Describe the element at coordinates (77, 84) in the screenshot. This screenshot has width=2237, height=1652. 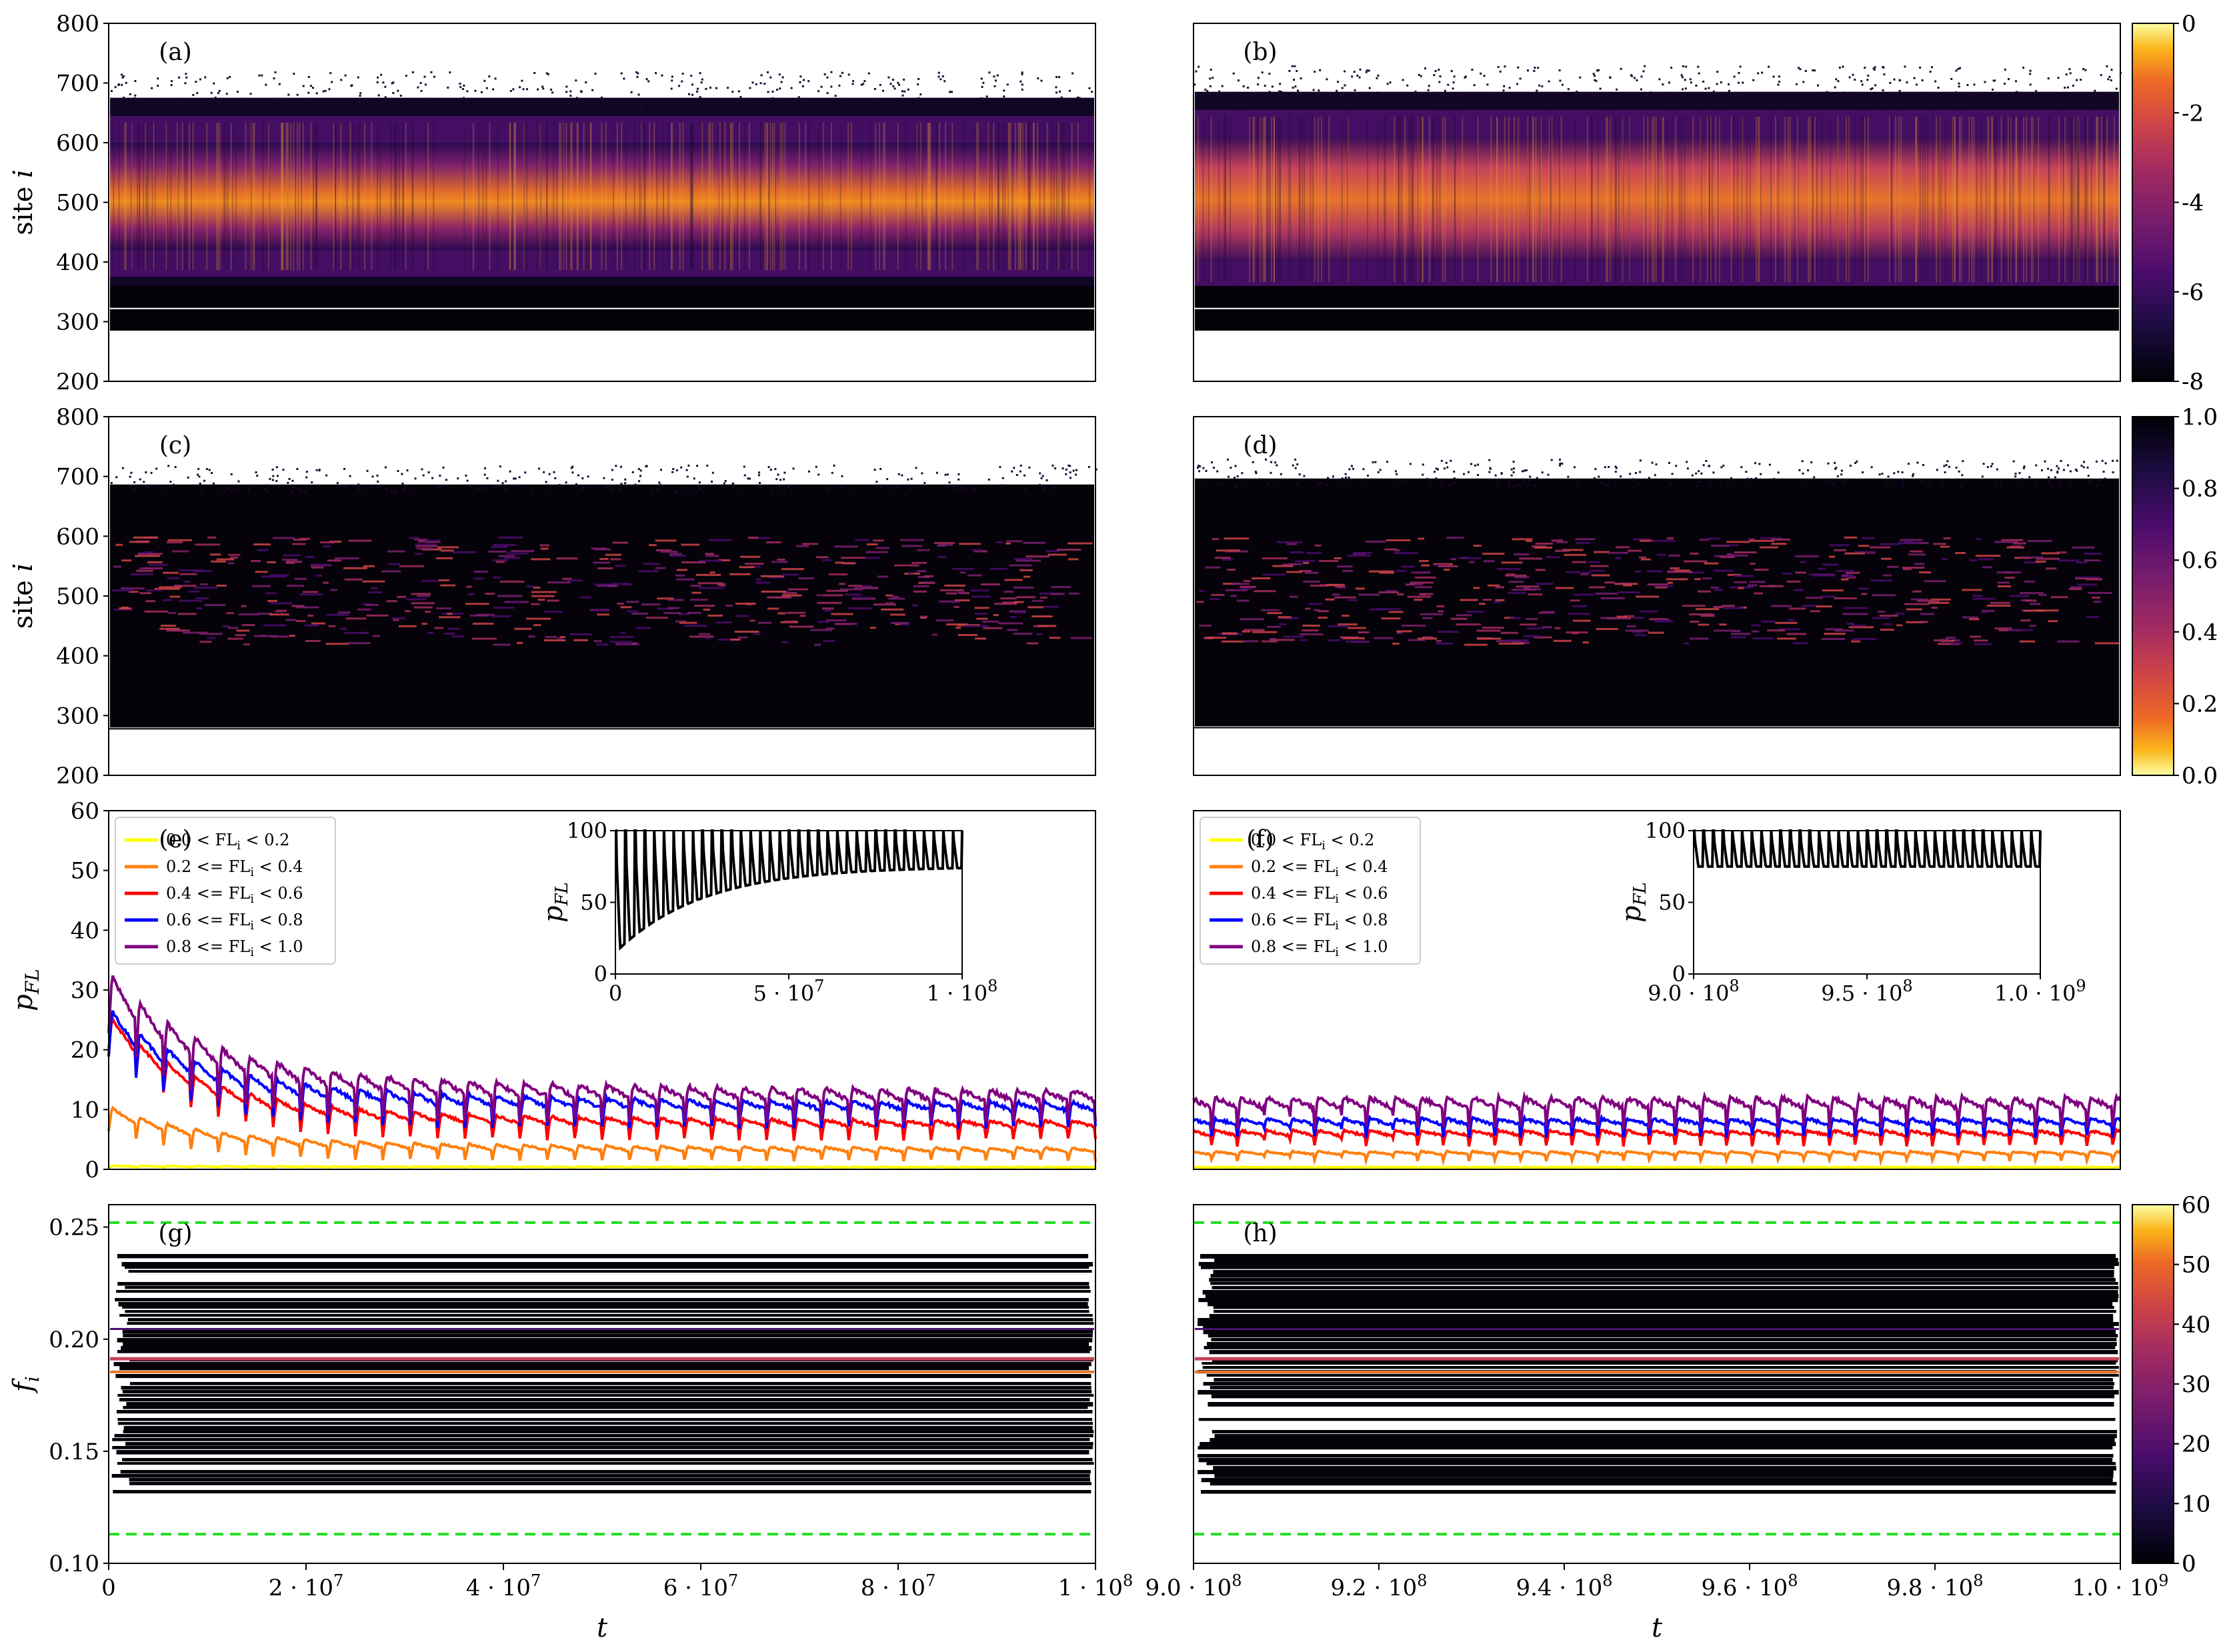
I see `y-tick-label: 700` at that location.